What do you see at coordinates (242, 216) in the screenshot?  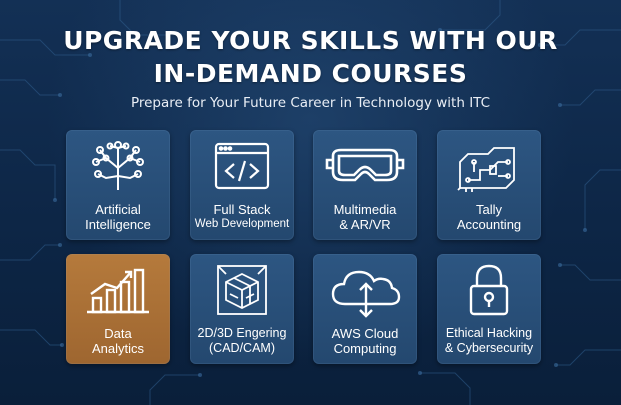 I see `course-label: Full Stack Web Development` at bounding box center [242, 216].